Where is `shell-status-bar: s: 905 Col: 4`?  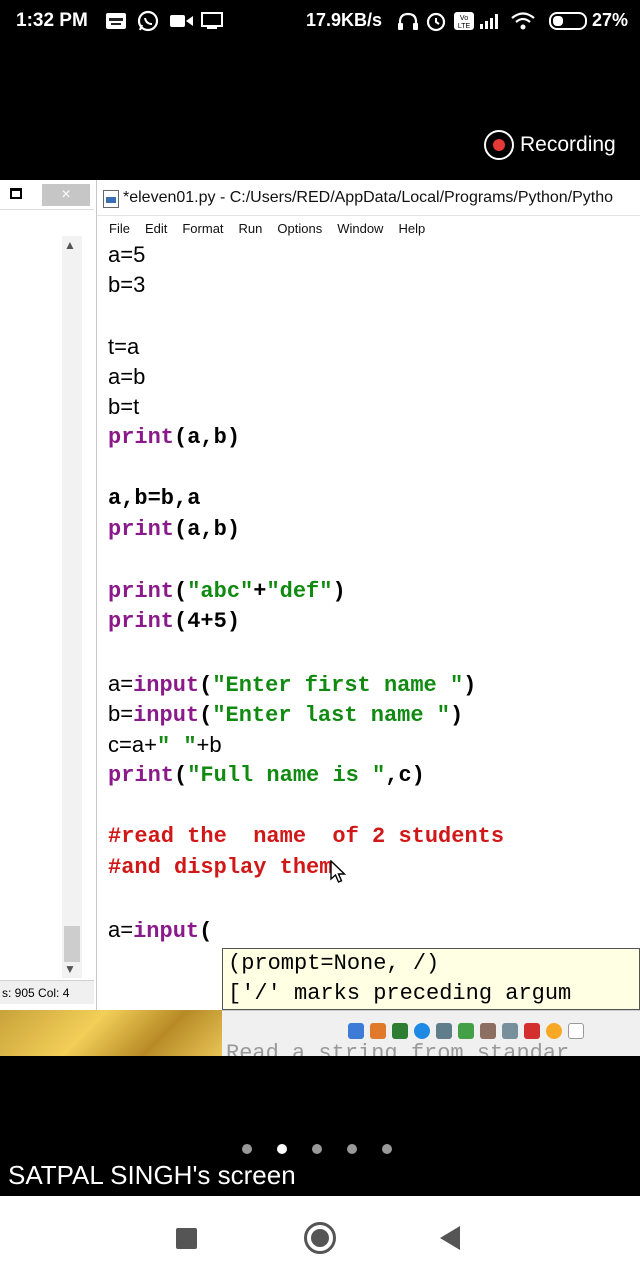
shell-status-bar: s: 905 Col: 4 is located at coordinates (47, 992).